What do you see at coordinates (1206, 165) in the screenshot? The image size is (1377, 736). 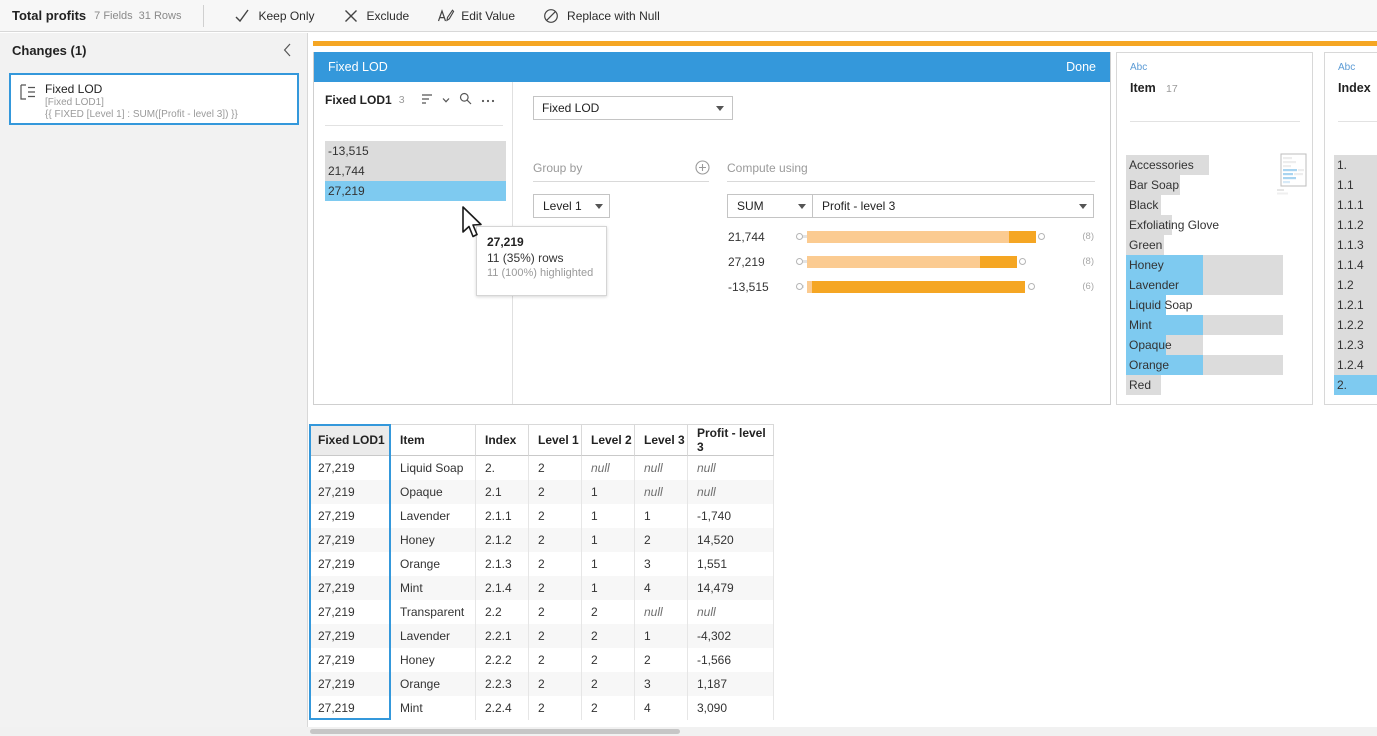 I see `field-value-row: Accessories` at bounding box center [1206, 165].